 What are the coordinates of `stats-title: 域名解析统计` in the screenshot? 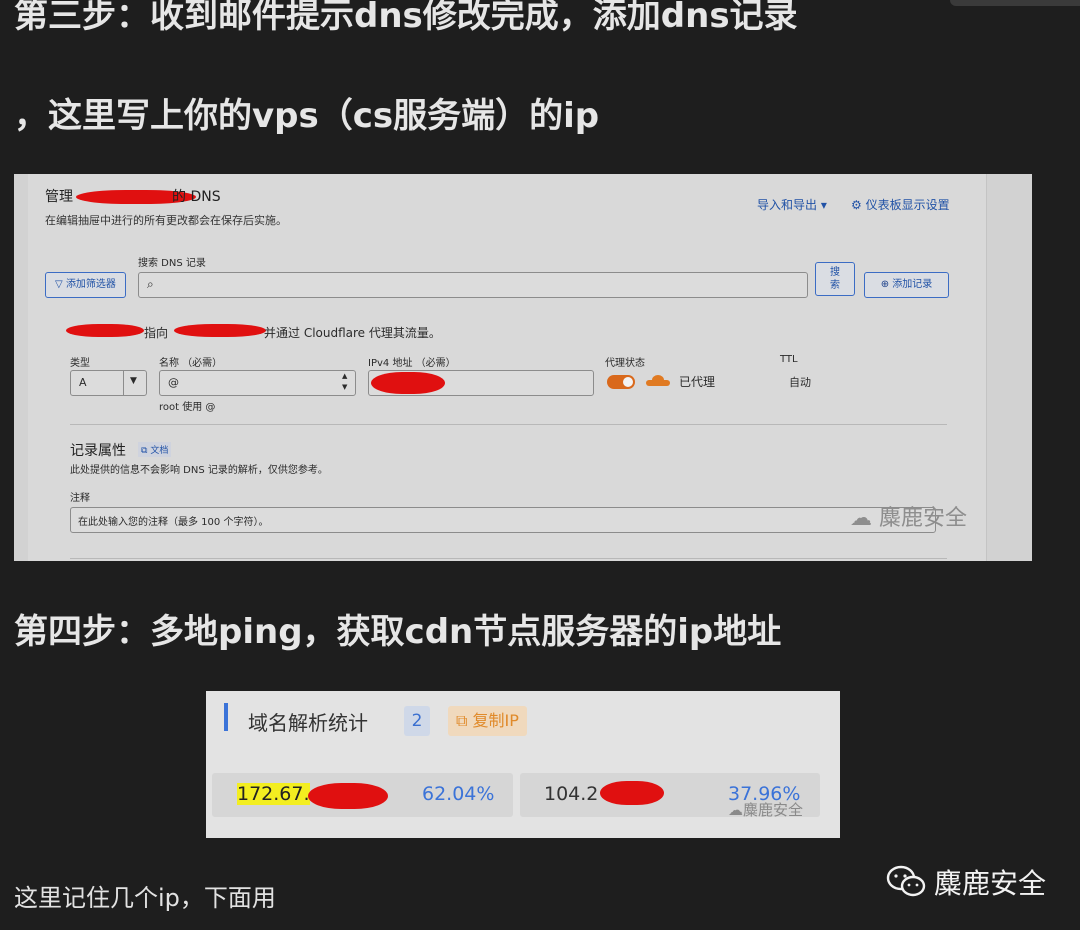 It's located at (308, 723).